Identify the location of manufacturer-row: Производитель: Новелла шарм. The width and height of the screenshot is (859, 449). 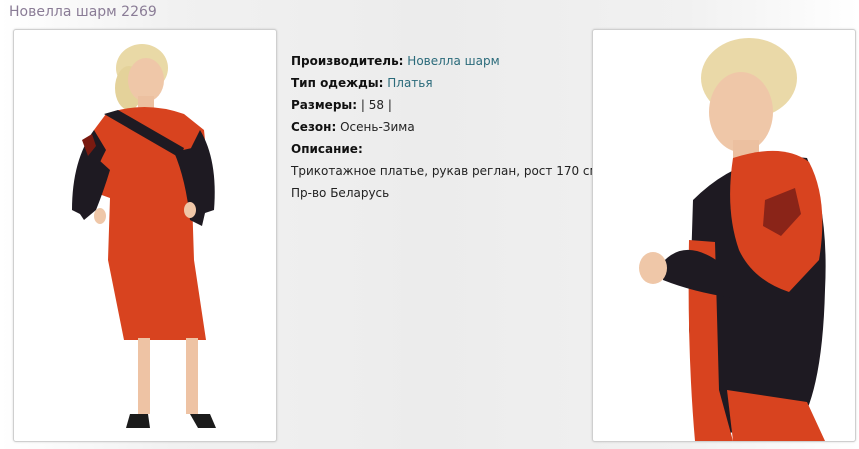
(441, 61).